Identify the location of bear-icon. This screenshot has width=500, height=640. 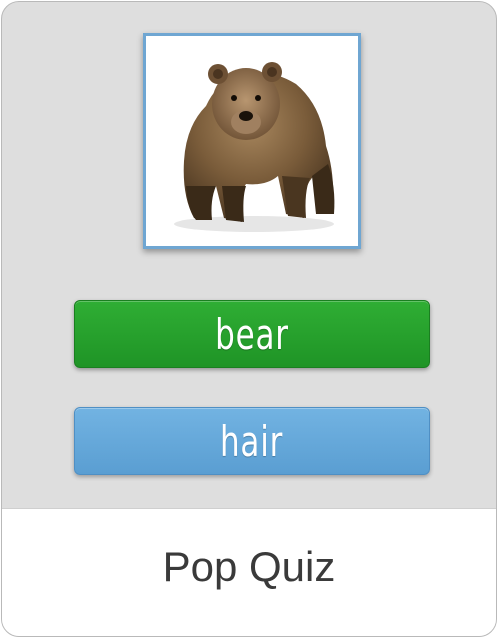
(254, 147).